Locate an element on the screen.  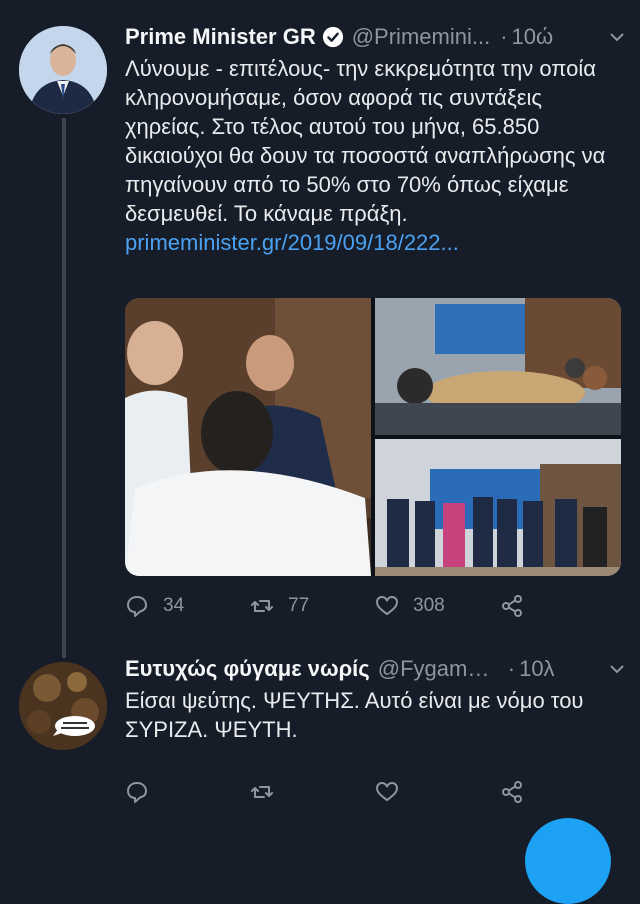
like-button: 308 is located at coordinates (437, 606).